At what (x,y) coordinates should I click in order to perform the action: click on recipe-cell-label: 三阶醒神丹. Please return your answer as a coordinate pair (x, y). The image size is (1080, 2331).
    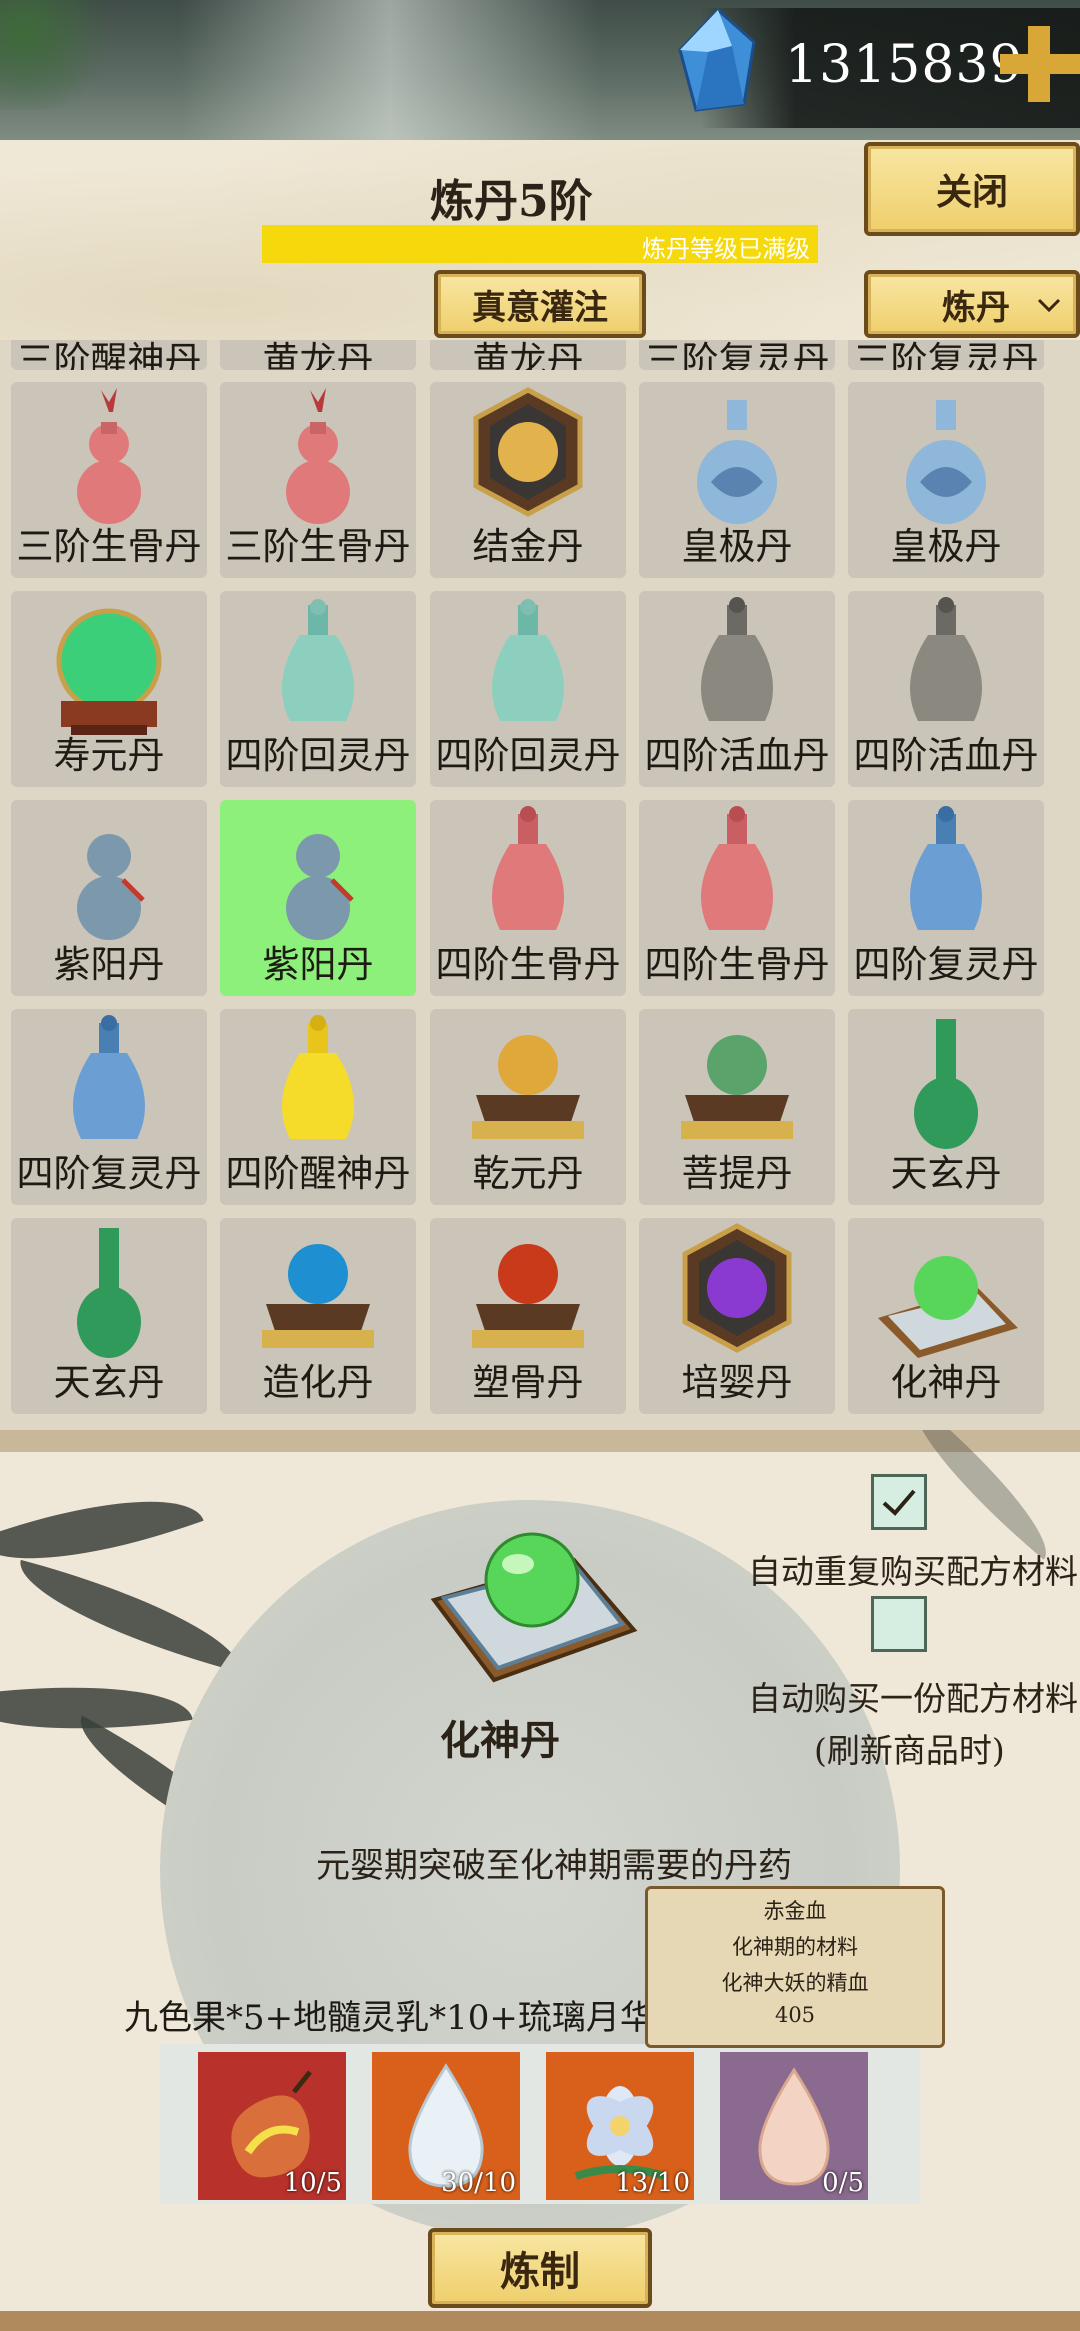
    Looking at the image, I should click on (109, 355).